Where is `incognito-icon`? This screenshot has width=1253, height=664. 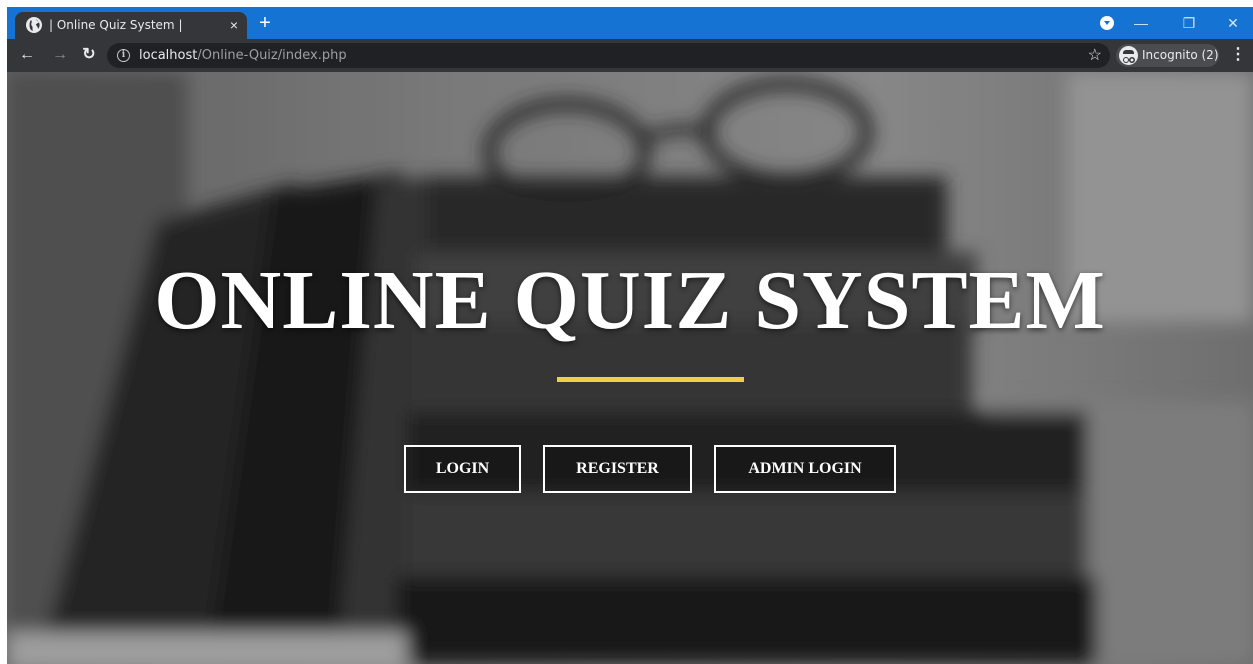
incognito-icon is located at coordinates (1128, 55).